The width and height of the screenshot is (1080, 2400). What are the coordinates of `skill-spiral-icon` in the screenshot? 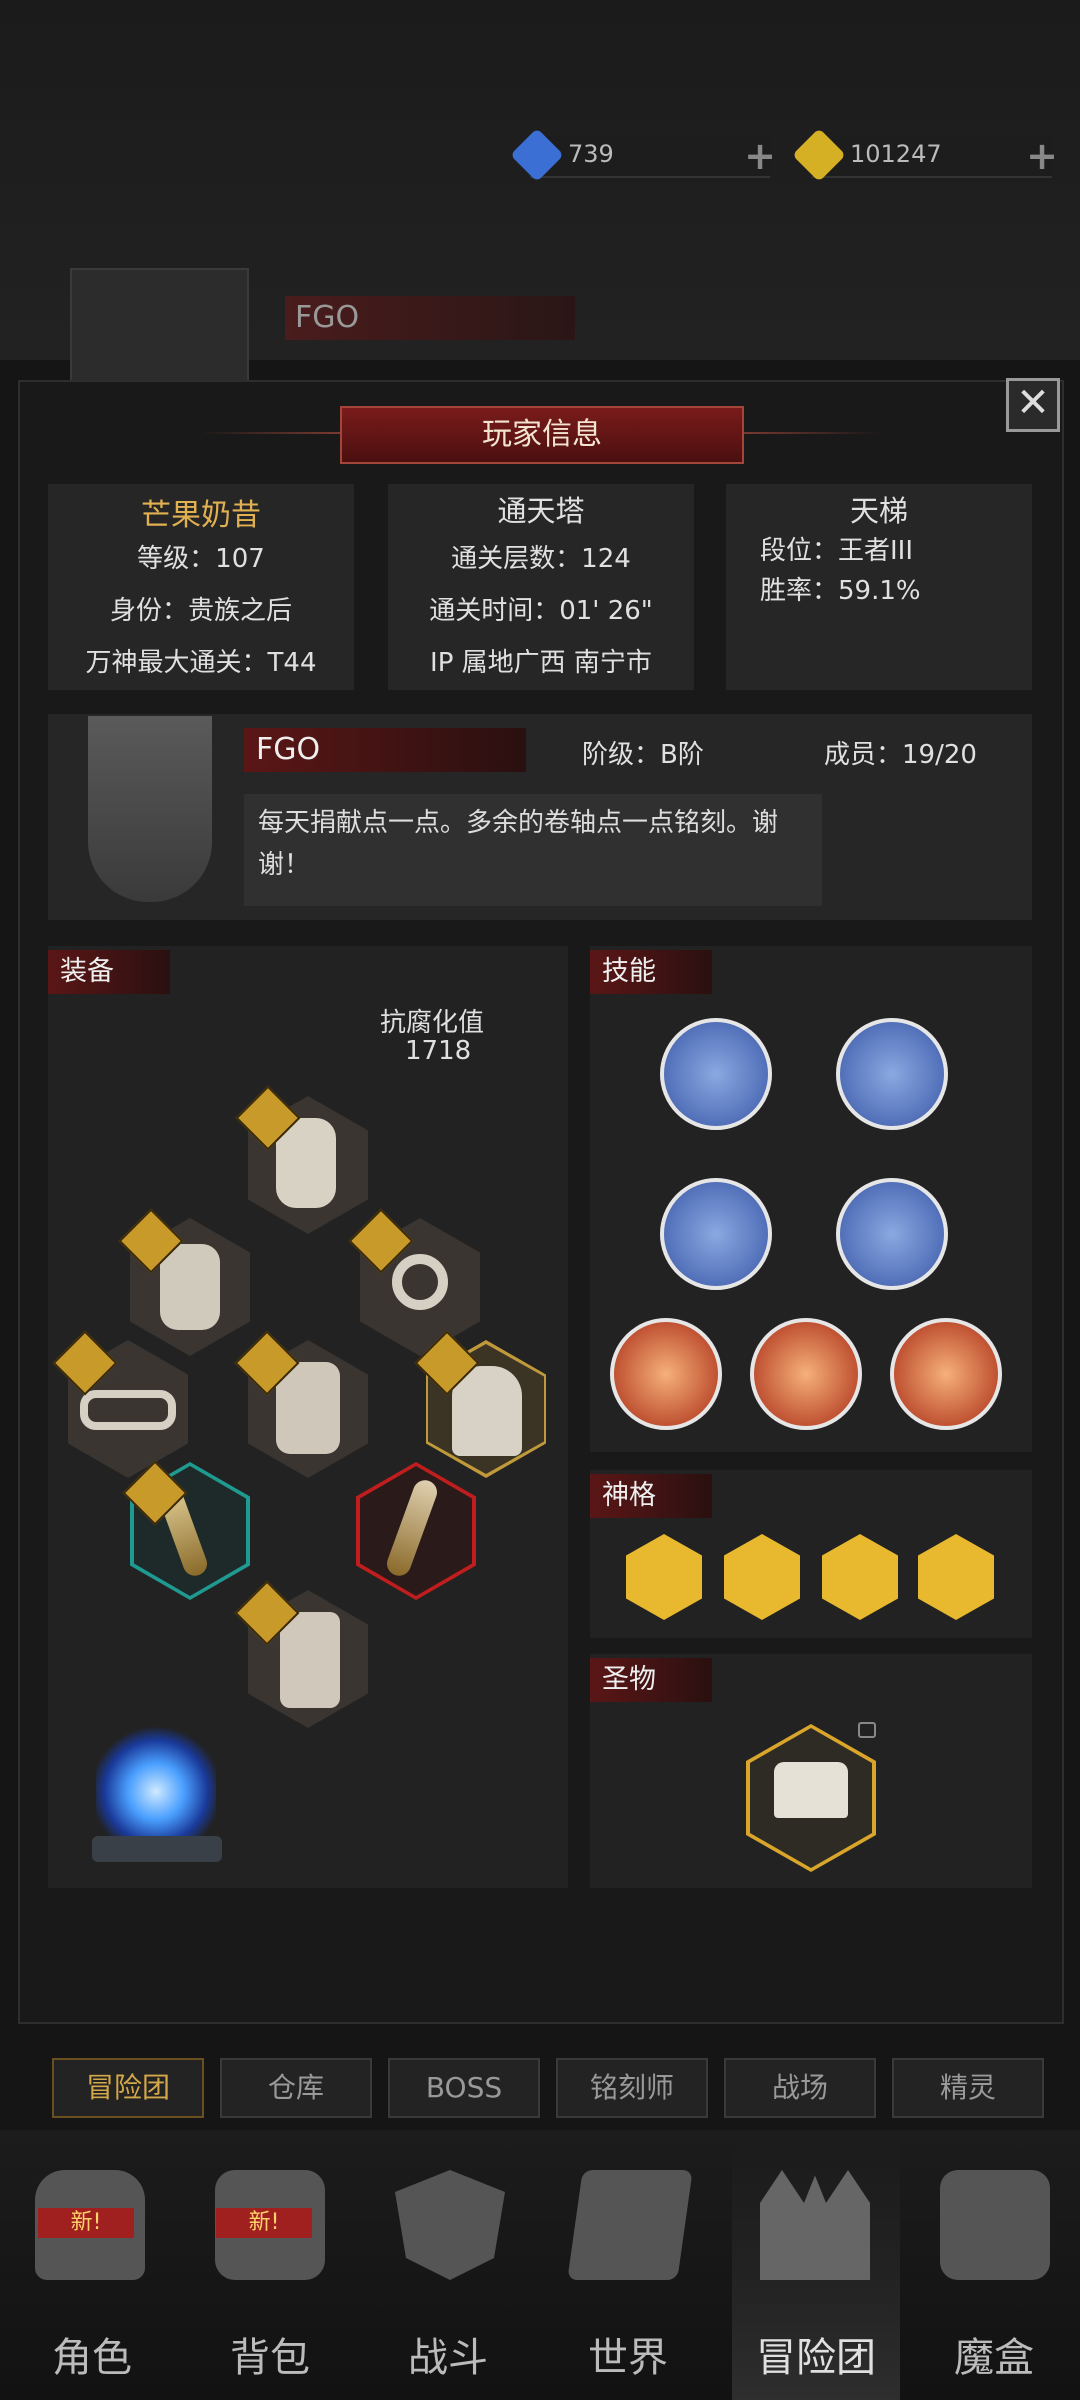 It's located at (946, 1374).